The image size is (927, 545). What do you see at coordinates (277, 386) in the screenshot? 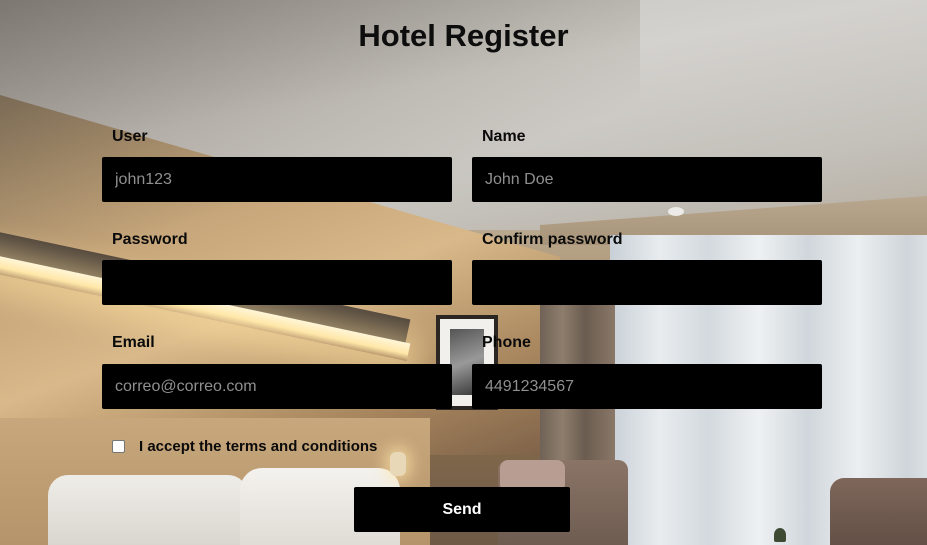
I see `email-input` at bounding box center [277, 386].